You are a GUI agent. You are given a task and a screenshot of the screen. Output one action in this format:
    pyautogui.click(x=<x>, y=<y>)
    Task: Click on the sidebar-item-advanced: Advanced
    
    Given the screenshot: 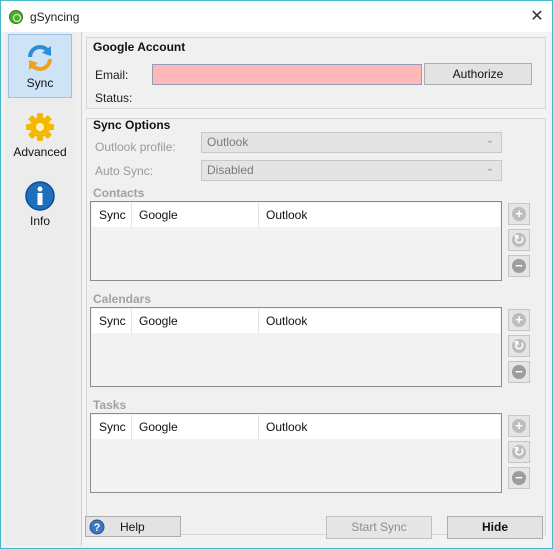 What is the action you would take?
    pyautogui.click(x=40, y=136)
    